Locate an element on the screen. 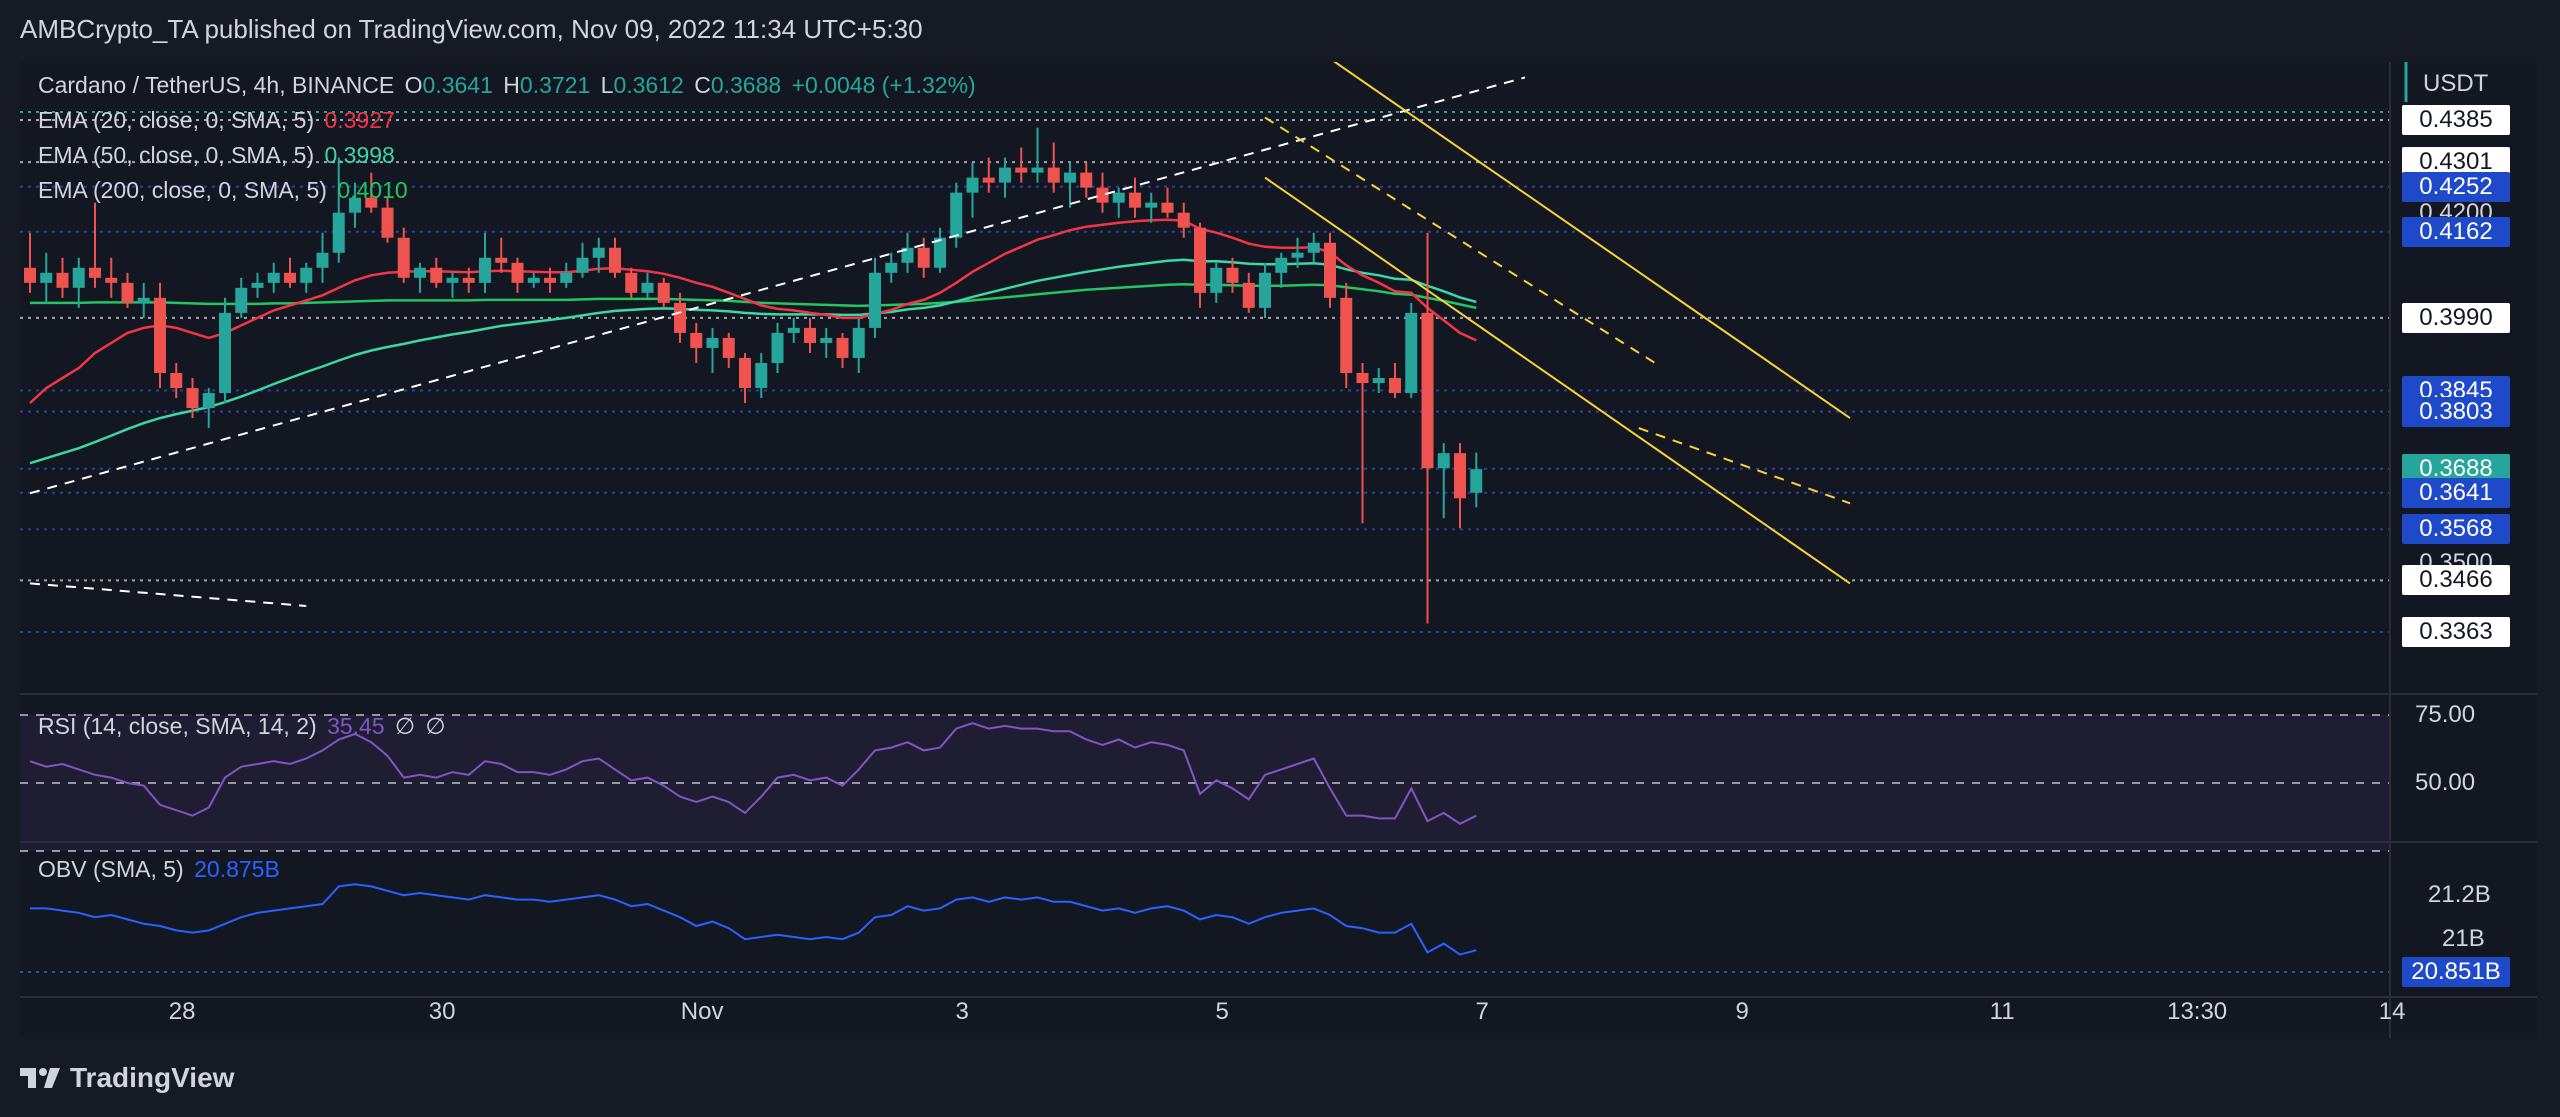 This screenshot has height=1117, width=2560. obv-label: OBV (SMA, 5) is located at coordinates (111, 869).